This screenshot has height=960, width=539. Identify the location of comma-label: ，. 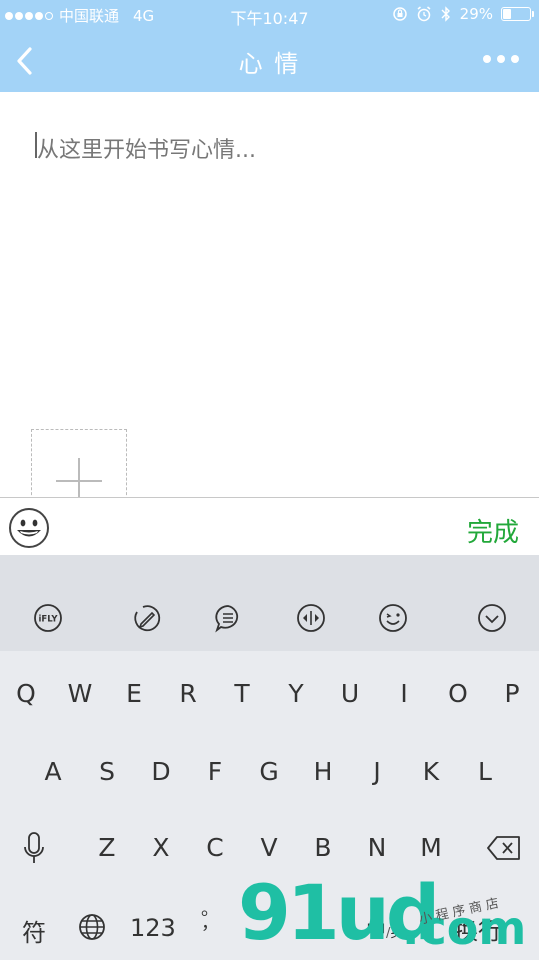
(210, 923).